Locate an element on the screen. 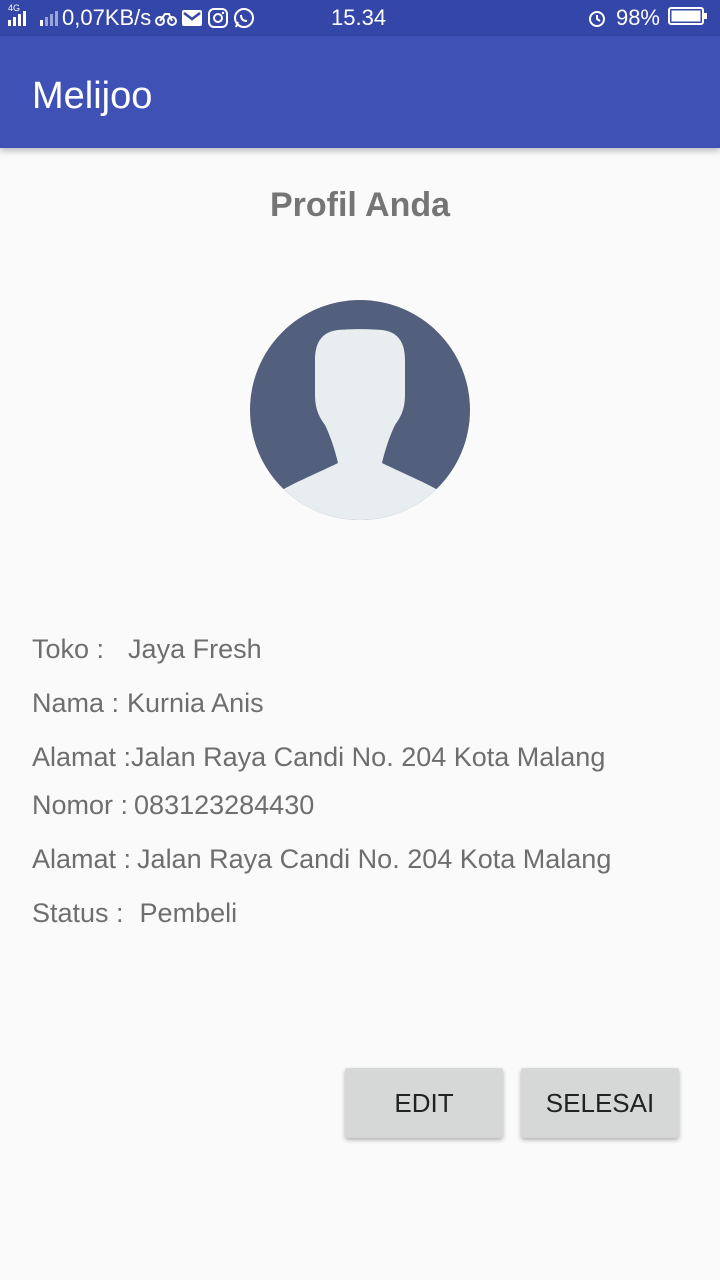 Image resolution: width=720 pixels, height=1280 pixels. status-bar: 4G 0,07KB/s 15.34 98% is located at coordinates (360, 18).